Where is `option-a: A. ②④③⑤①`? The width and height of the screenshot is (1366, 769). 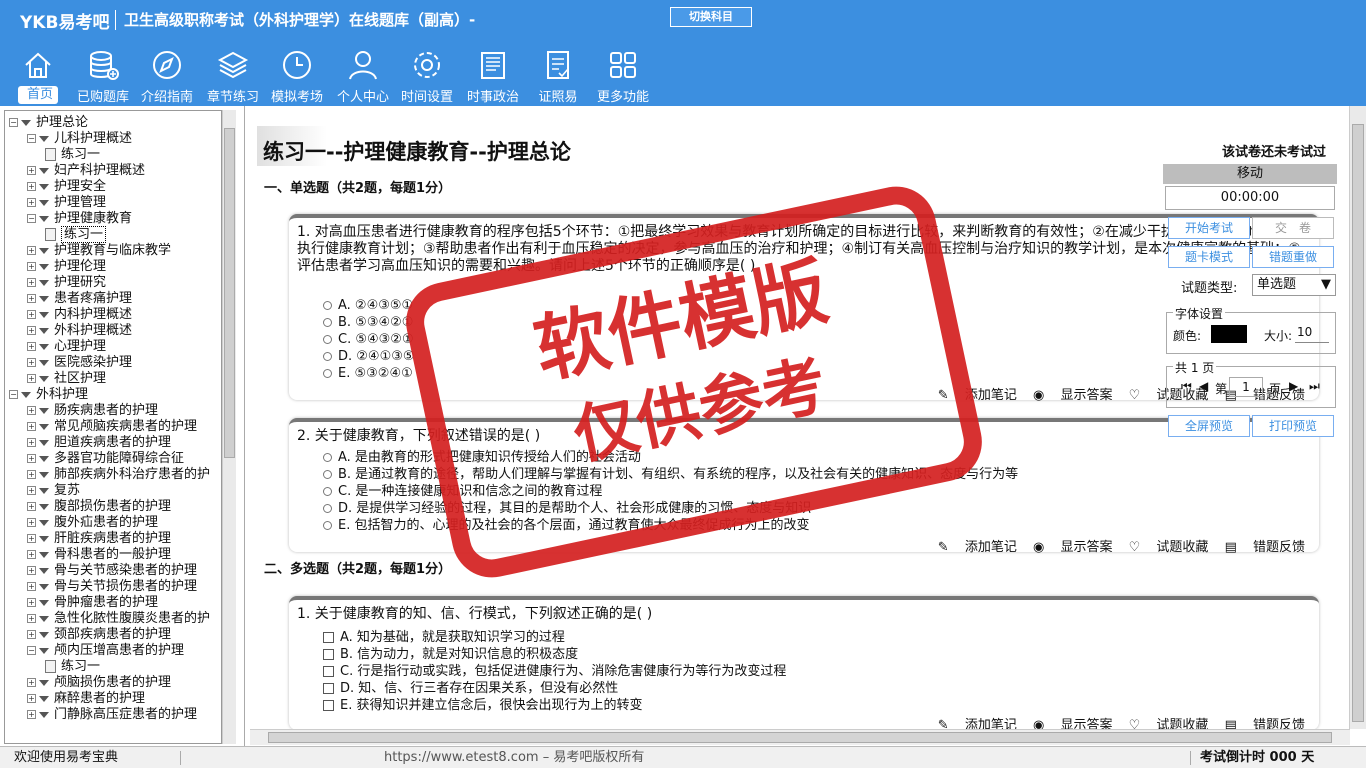
option-a: A. ②④③⑤① is located at coordinates (368, 305).